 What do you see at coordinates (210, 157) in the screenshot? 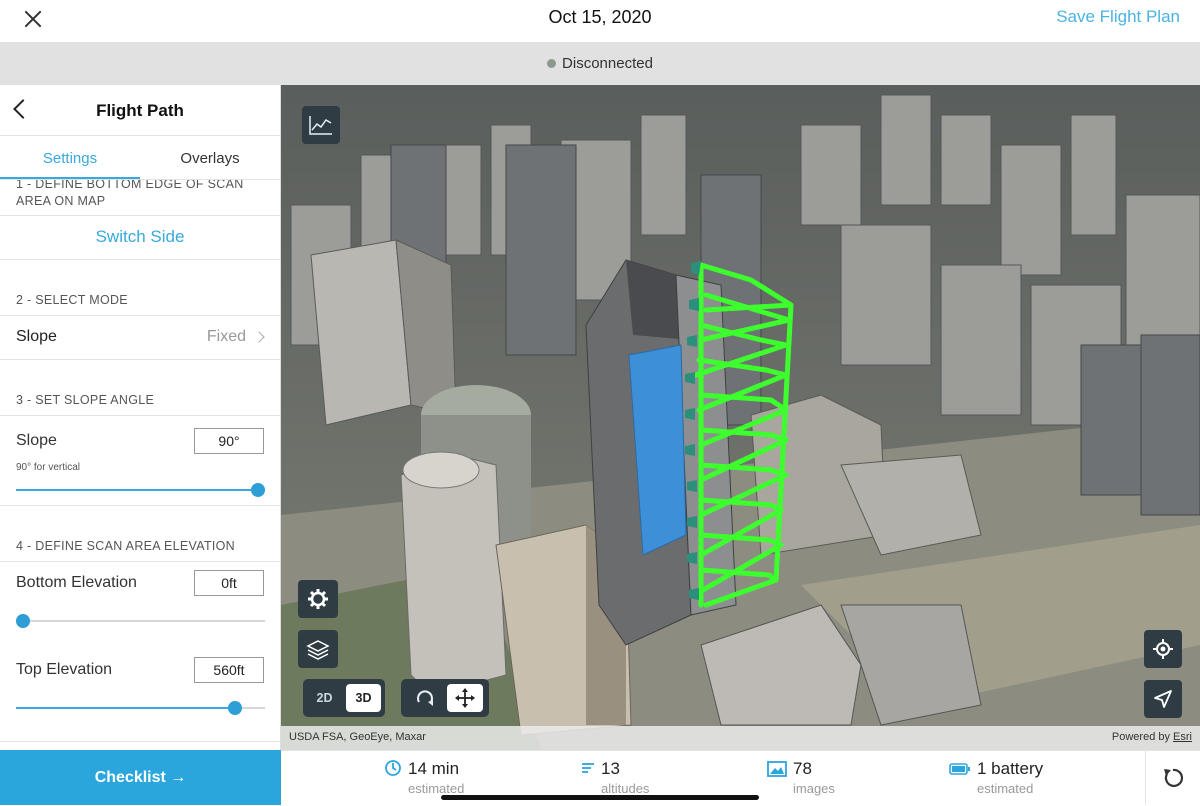
I see `tab-overlays: Overlays` at bounding box center [210, 157].